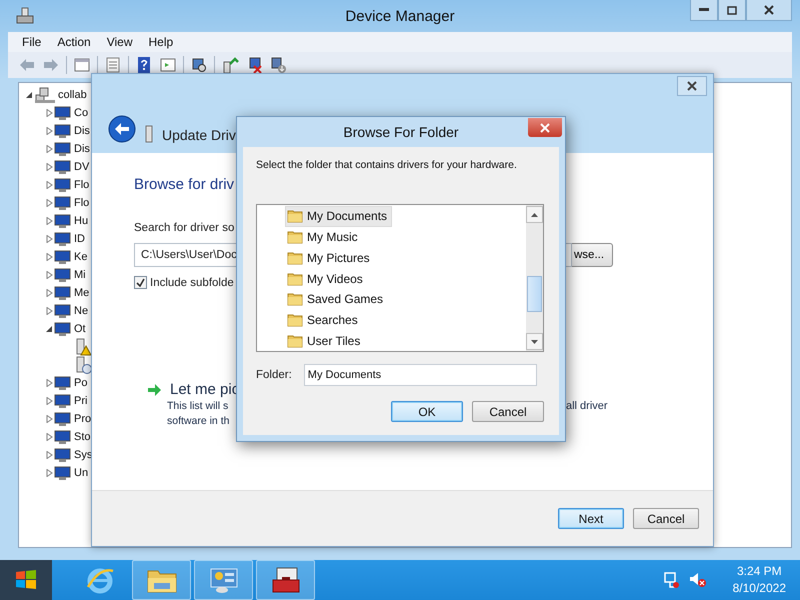 This screenshot has width=800, height=600. I want to click on taskbar-button, so click(285, 580).